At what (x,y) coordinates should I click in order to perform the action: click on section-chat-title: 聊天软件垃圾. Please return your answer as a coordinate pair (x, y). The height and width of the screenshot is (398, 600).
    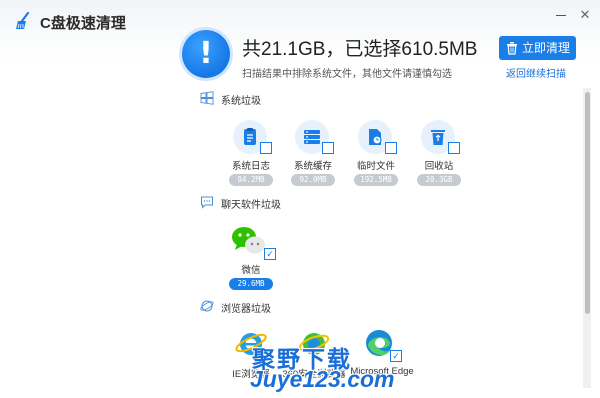
    Looking at the image, I should click on (251, 205).